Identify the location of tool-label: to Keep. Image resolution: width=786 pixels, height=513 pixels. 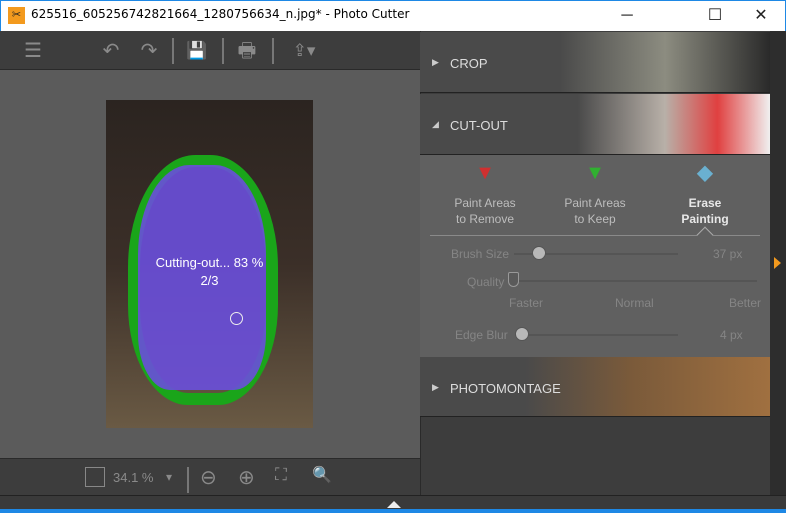
(595, 219).